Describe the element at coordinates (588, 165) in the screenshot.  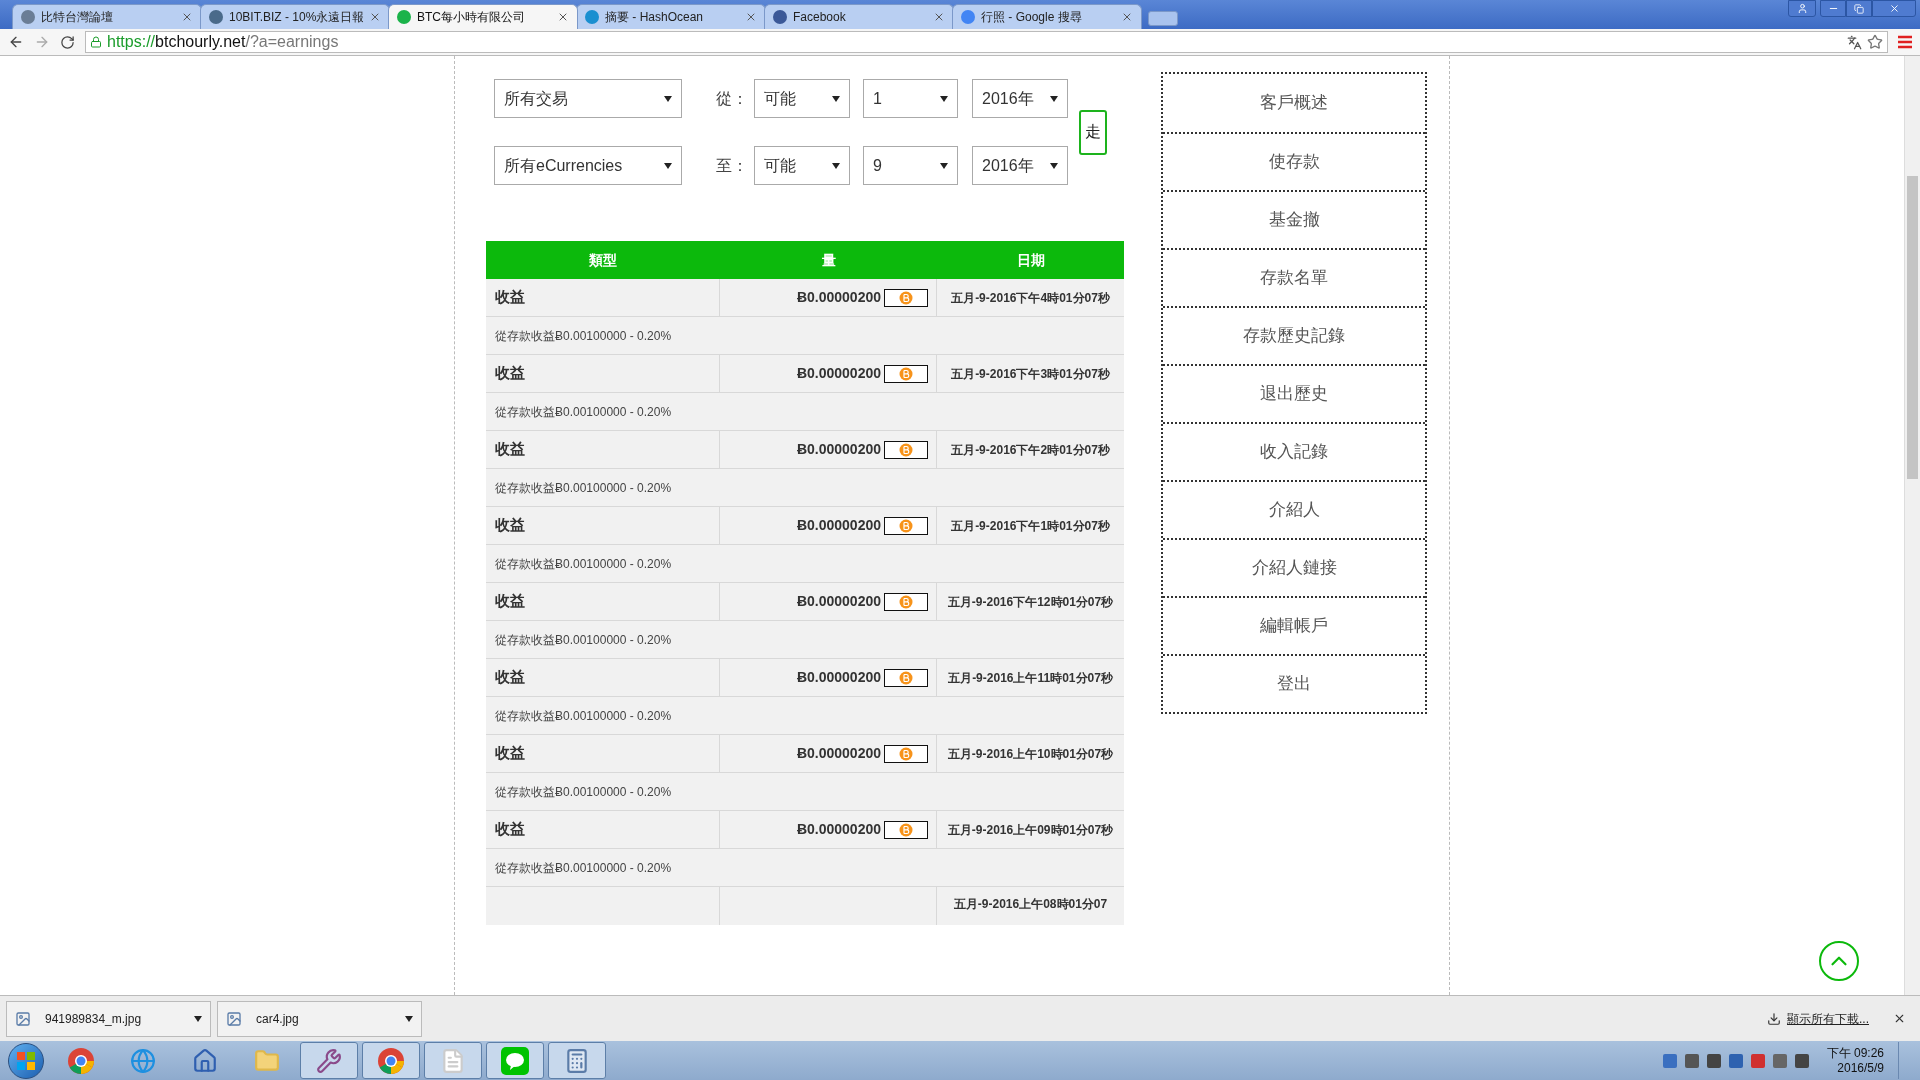
I see `dropdown: 所有eCurrencies` at that location.